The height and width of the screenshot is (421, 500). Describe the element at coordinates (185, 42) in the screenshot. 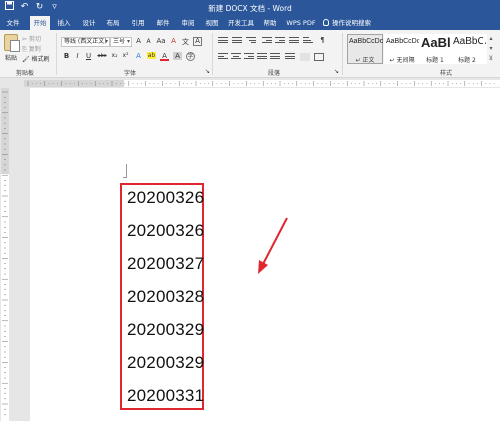

I see `phonetic-guide-button: 文` at that location.